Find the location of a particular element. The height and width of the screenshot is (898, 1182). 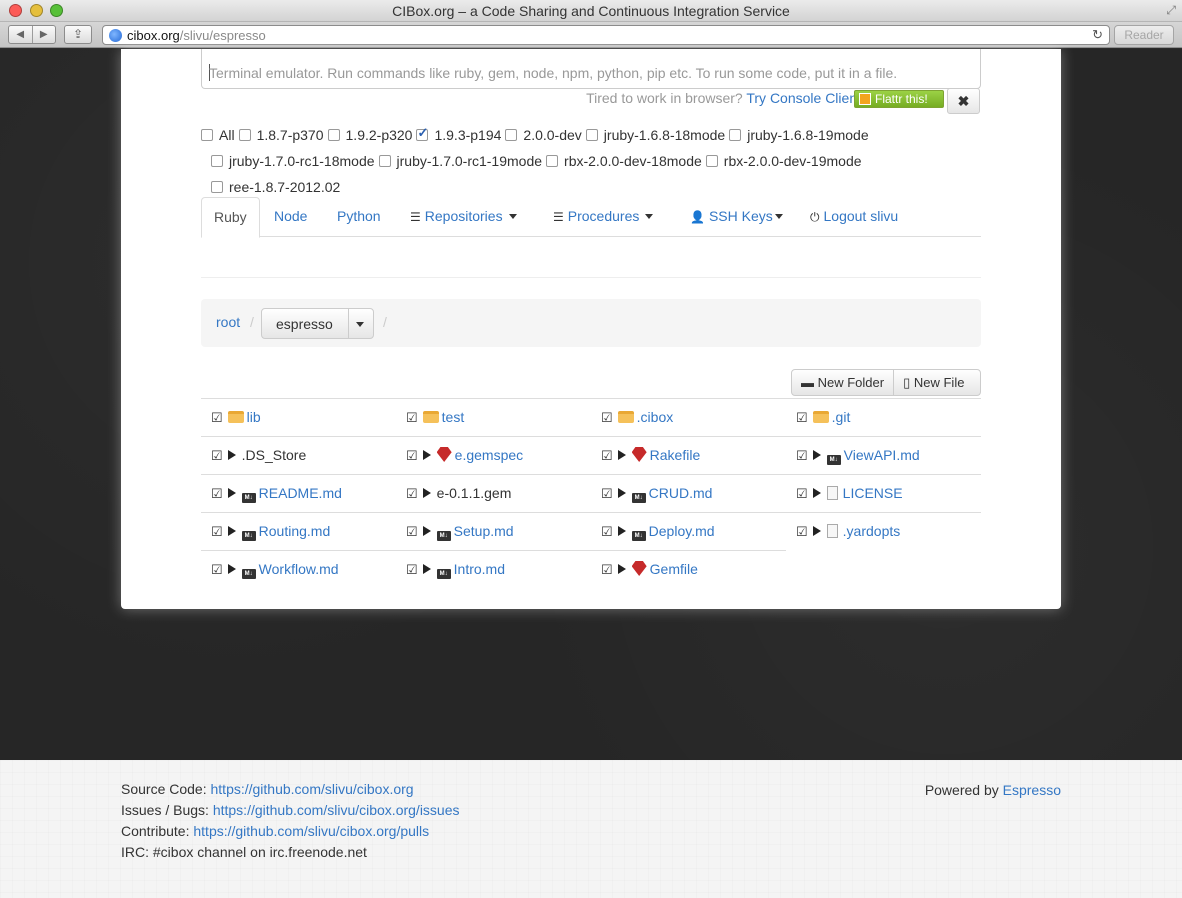

file-name: lib is located at coordinates (254, 417).